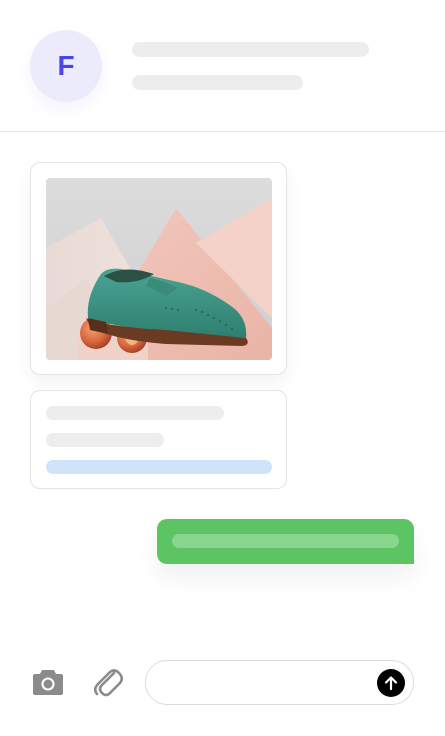 This screenshot has width=445, height=736. I want to click on camera-icon, so click(48, 682).